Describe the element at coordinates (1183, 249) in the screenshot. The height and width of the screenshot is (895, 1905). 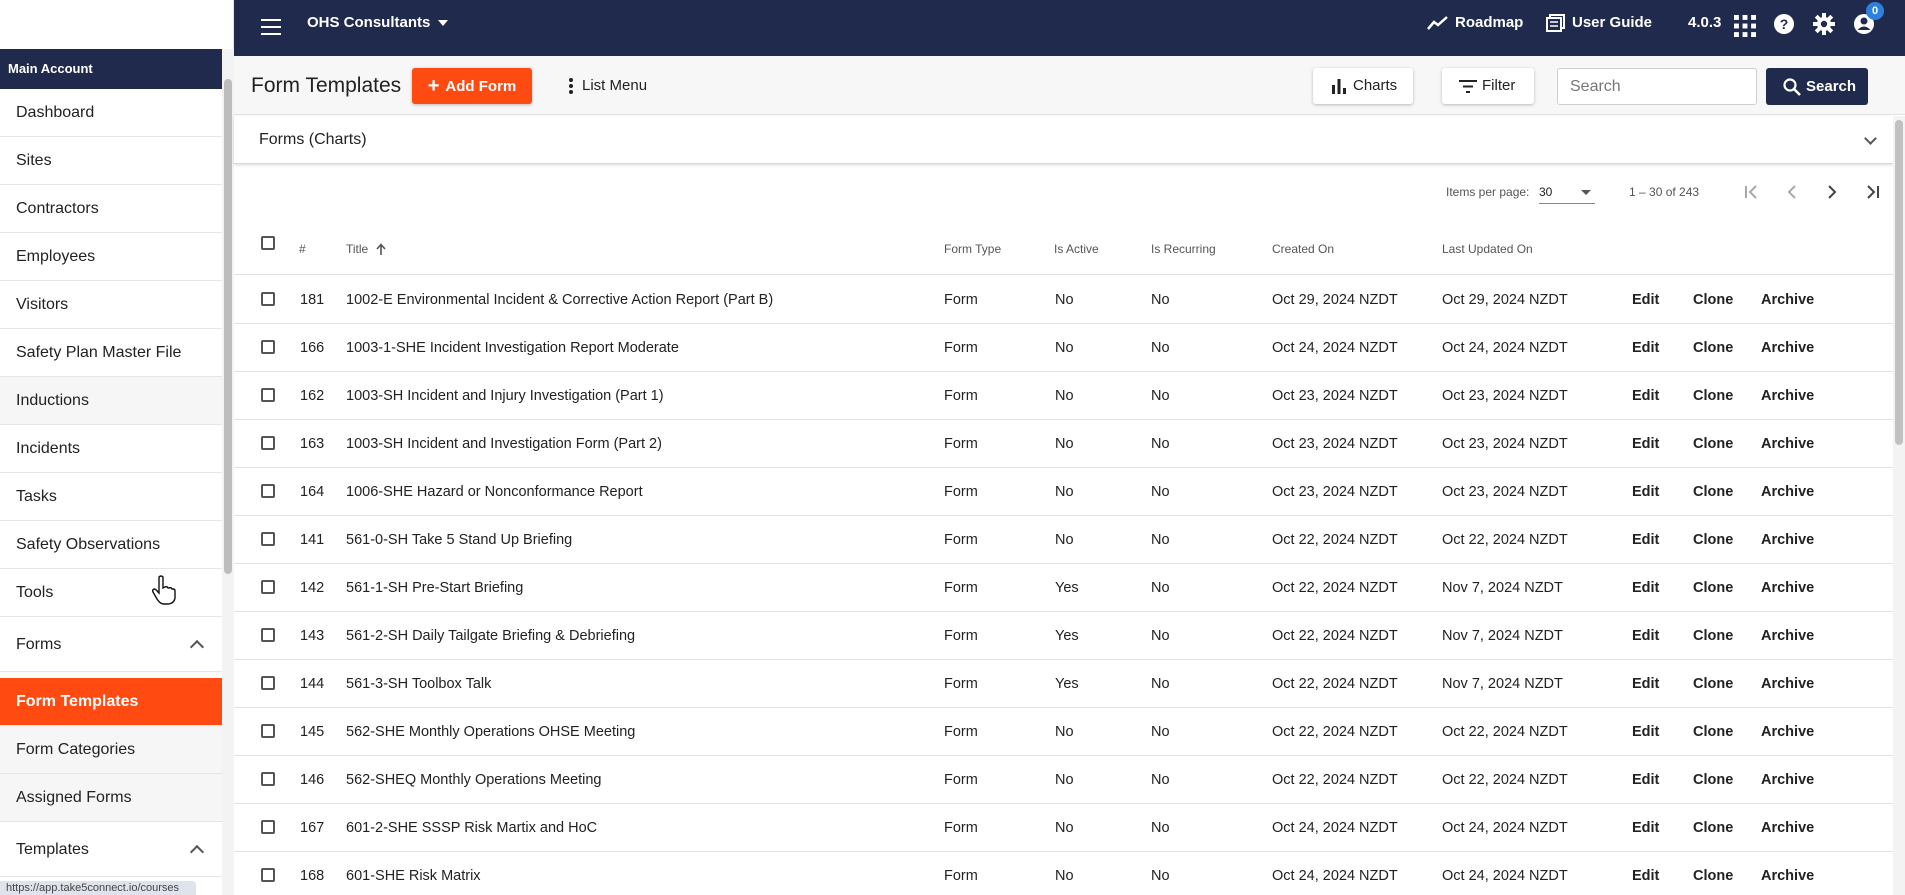
I see `column-header-is-recurring: Is Recurring` at that location.